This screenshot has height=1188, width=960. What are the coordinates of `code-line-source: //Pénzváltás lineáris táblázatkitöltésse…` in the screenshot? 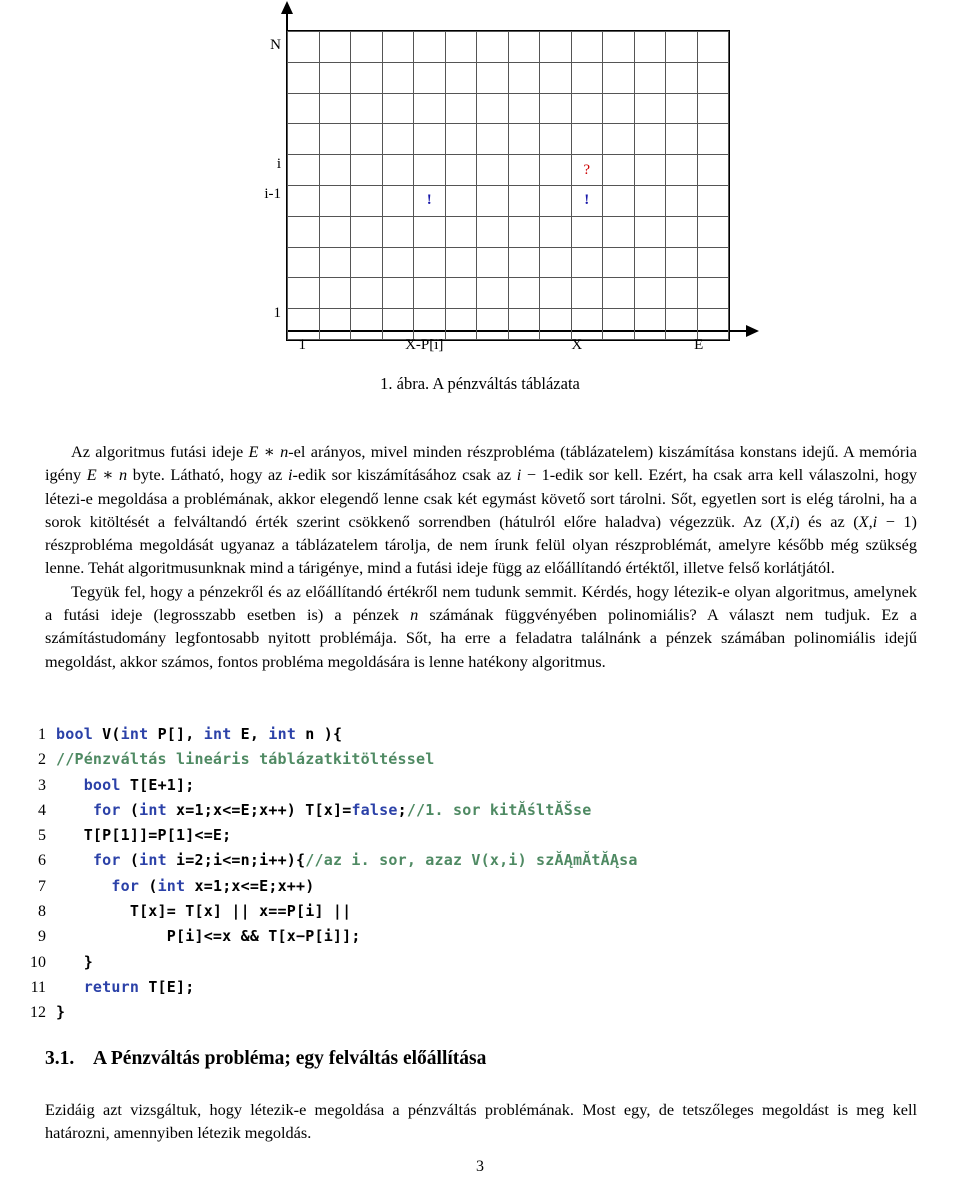 It's located at (245, 759).